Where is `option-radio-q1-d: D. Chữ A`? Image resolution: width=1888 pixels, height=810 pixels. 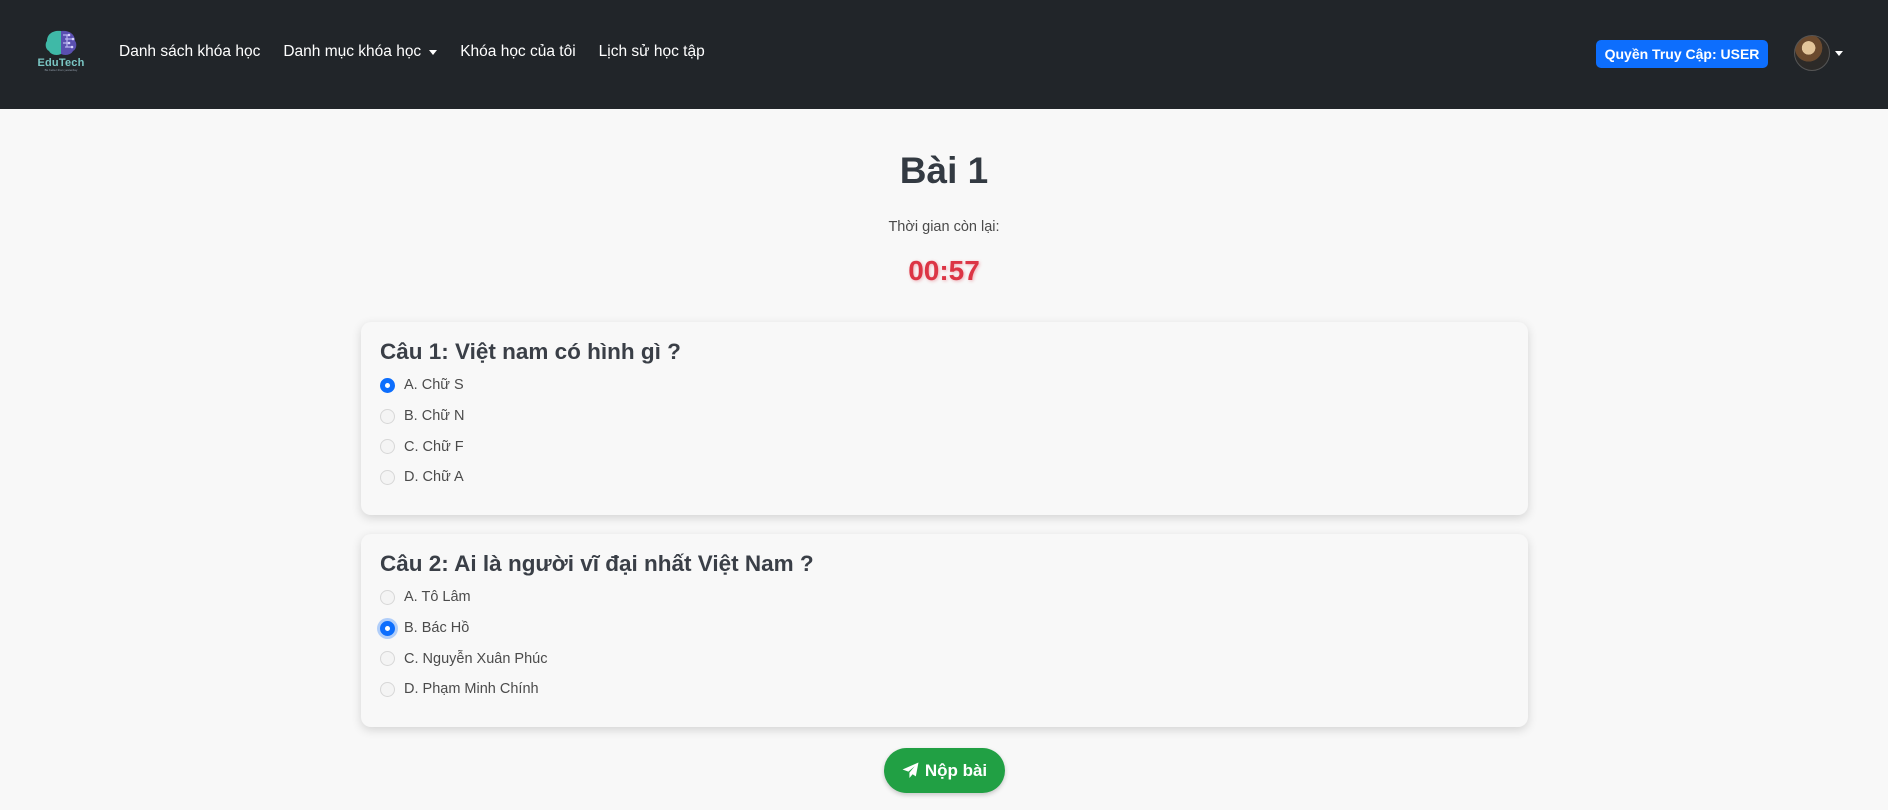 option-radio-q1-d: D. Chữ A is located at coordinates (944, 477).